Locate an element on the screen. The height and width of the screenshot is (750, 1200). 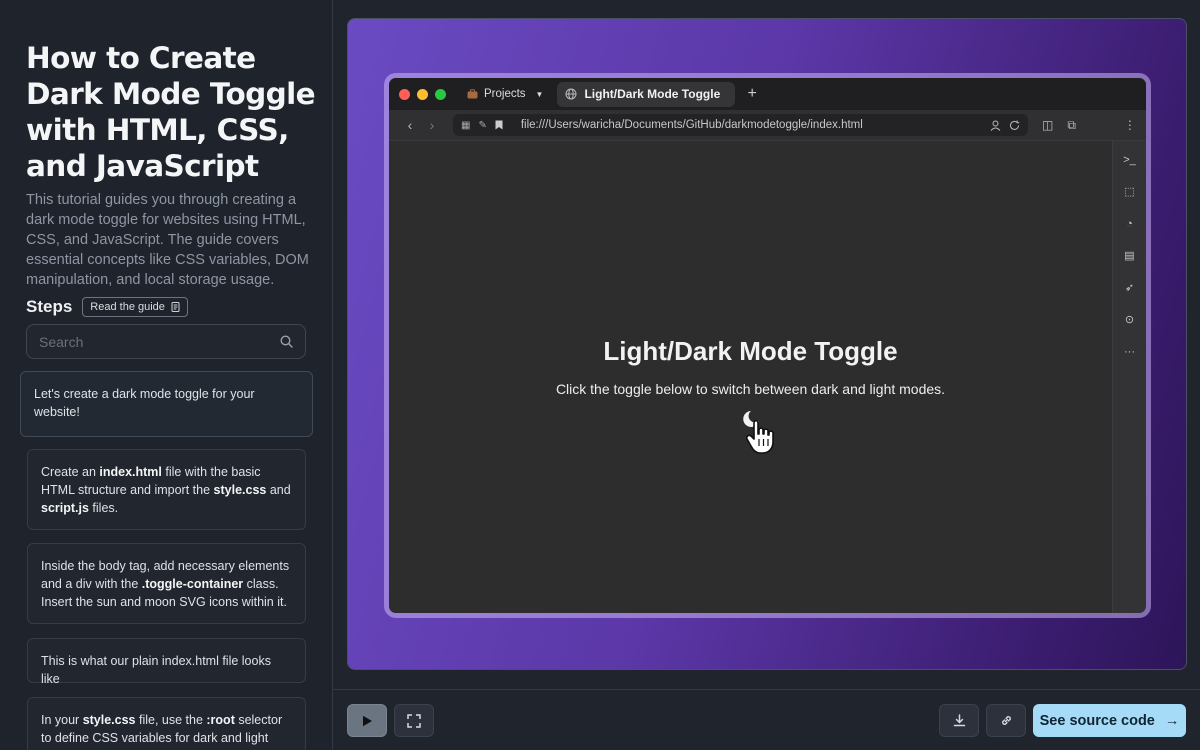
step-text-segment: files. is located at coordinates (103, 508).